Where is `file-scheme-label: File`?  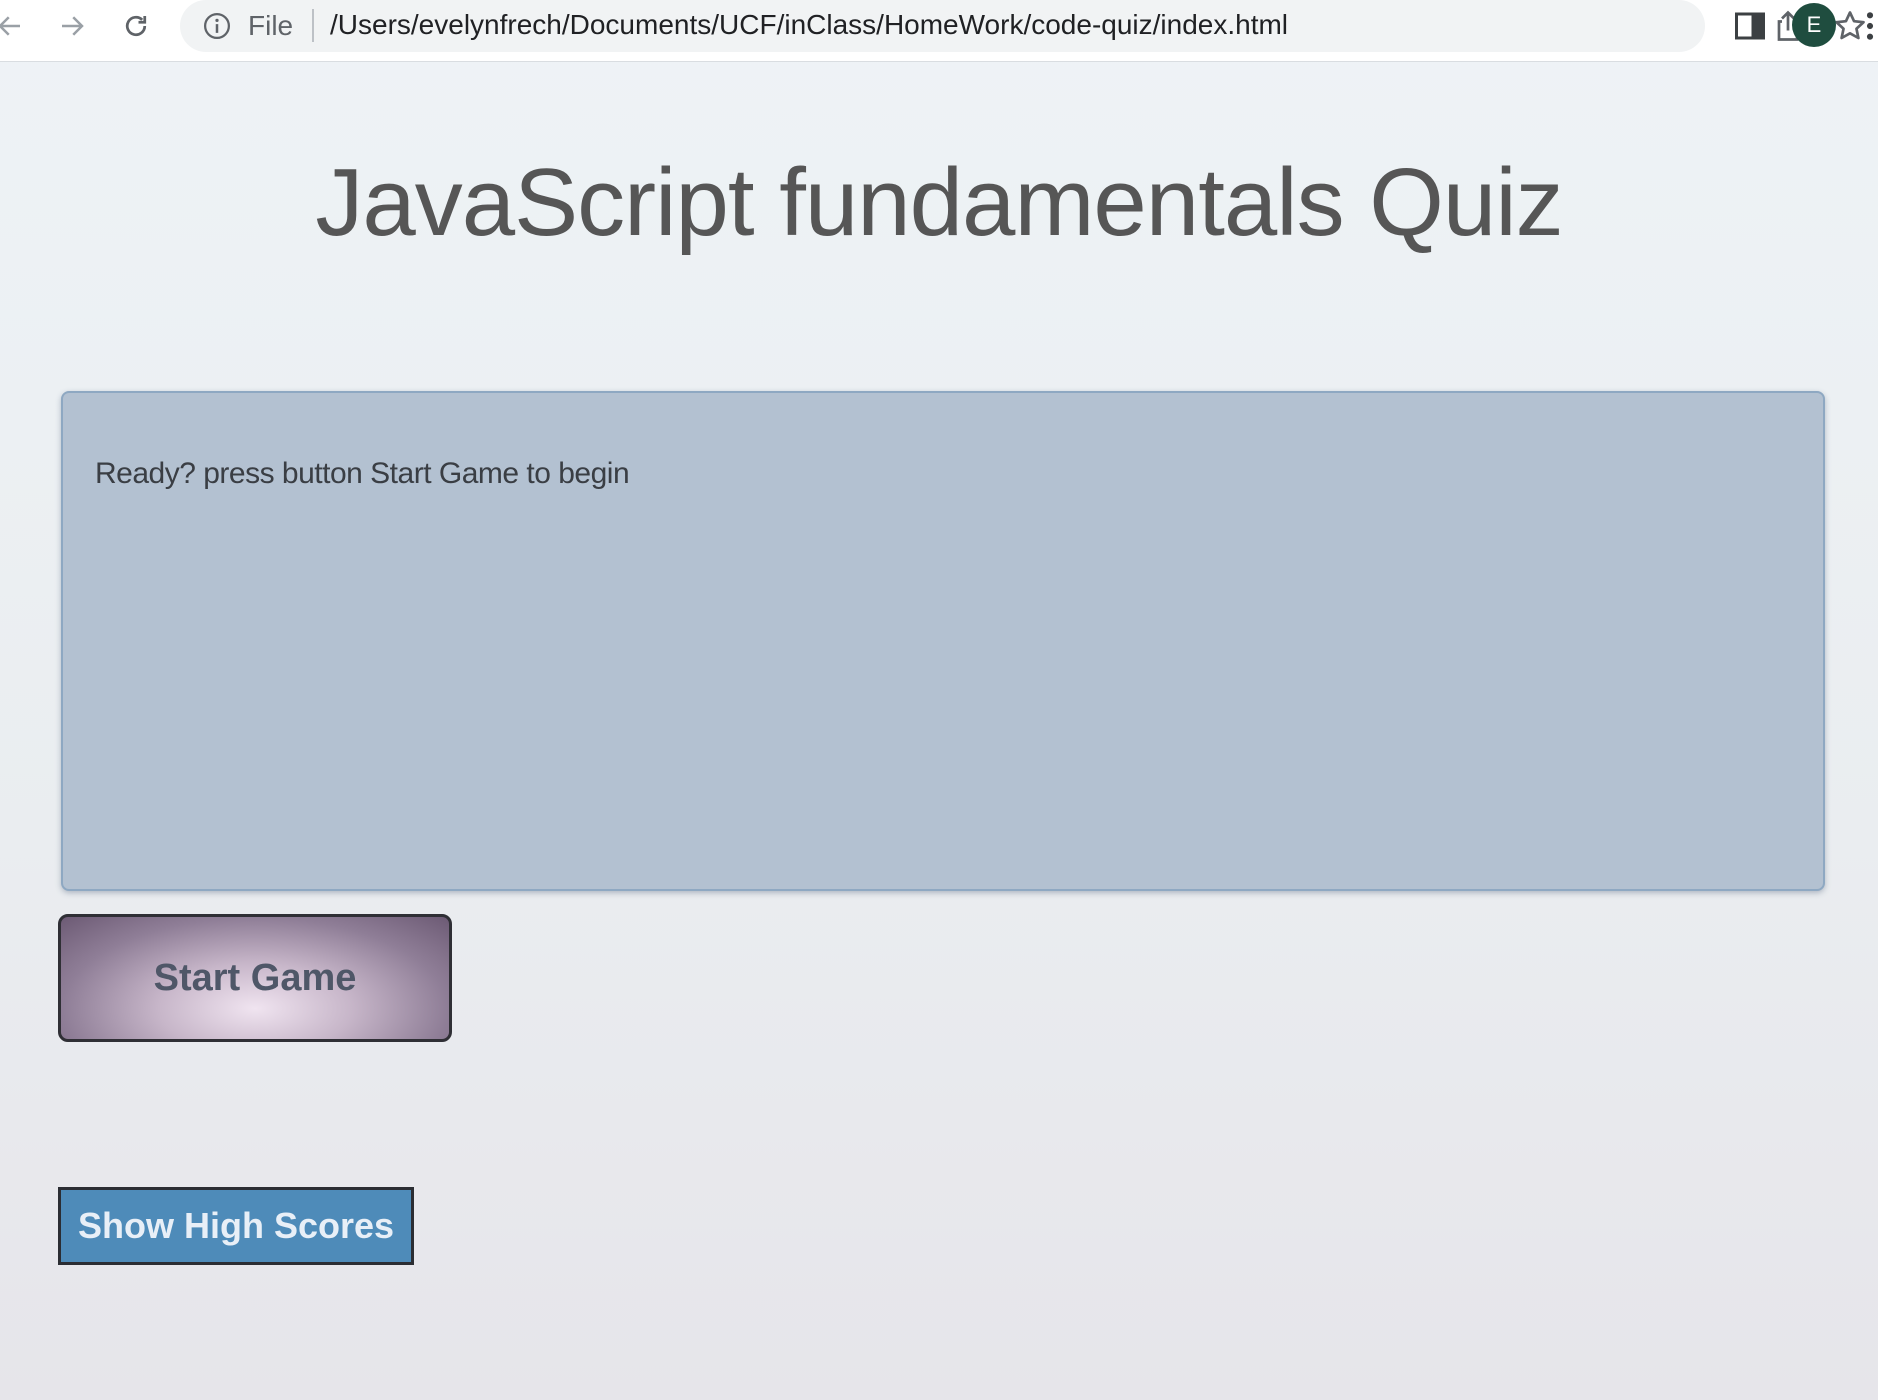
file-scheme-label: File is located at coordinates (271, 25).